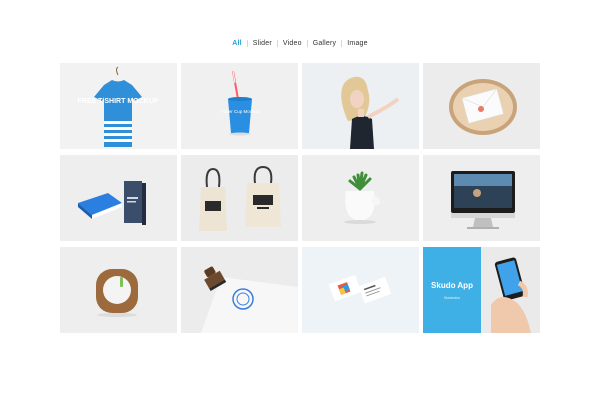 The width and height of the screenshot is (600, 400). What do you see at coordinates (452, 285) in the screenshot?
I see `app-title: Skudo App` at bounding box center [452, 285].